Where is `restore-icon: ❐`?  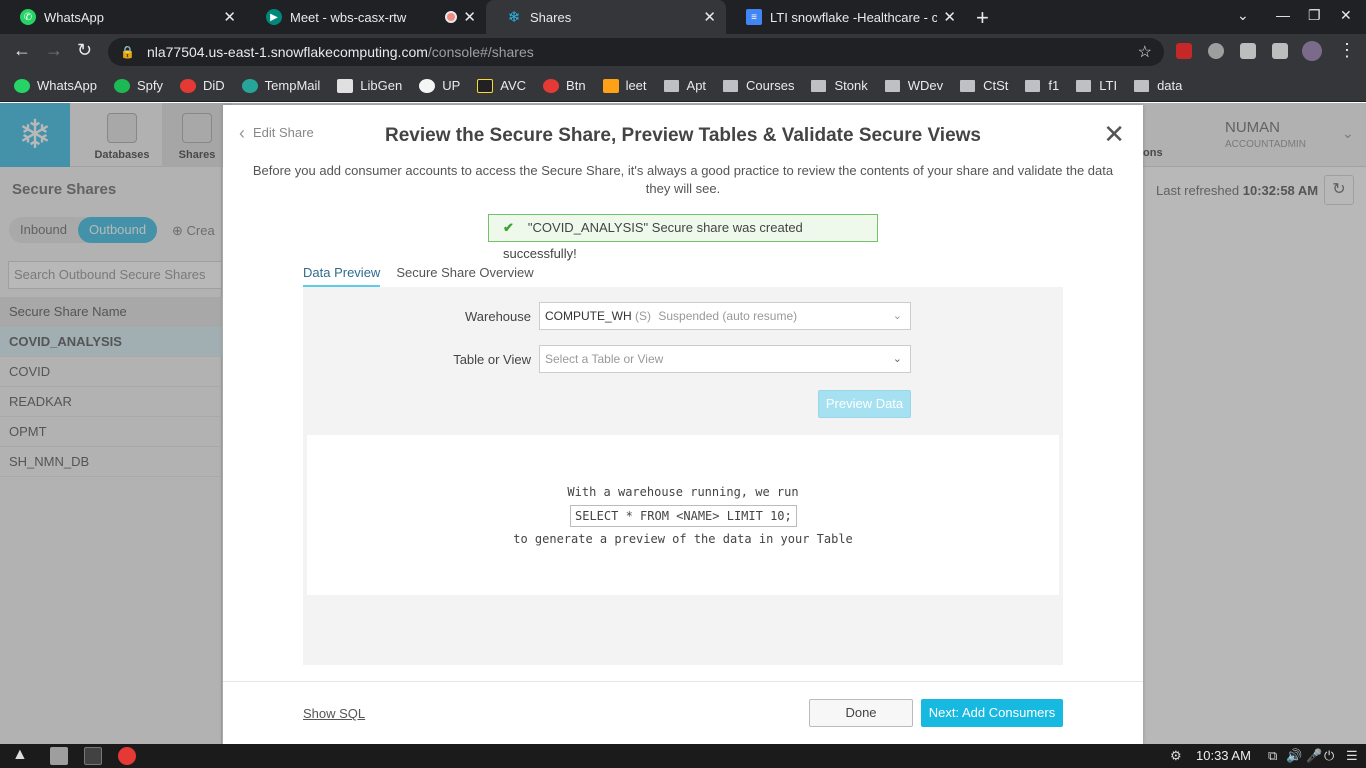 restore-icon: ❐ is located at coordinates (1314, 15).